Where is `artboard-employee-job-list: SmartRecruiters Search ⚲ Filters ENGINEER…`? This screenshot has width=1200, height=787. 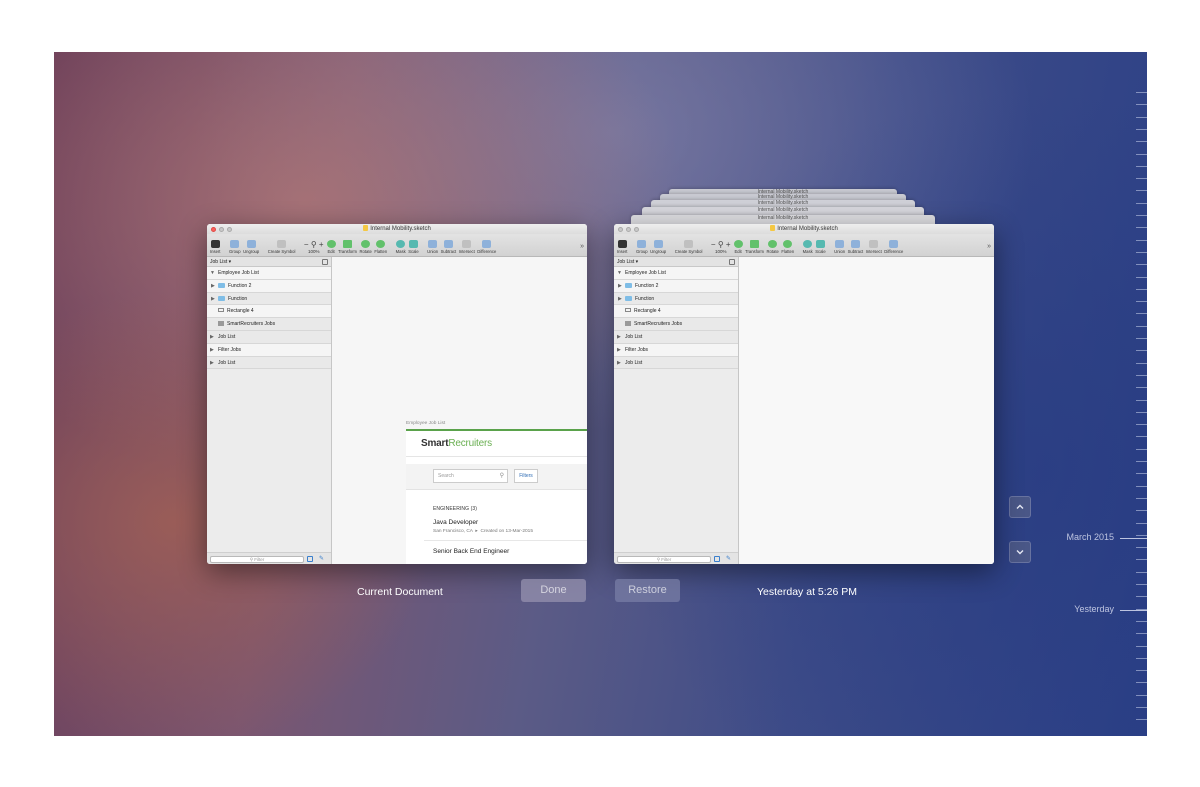 artboard-employee-job-list: SmartRecruiters Search ⚲ Filters ENGINEER… is located at coordinates (496, 496).